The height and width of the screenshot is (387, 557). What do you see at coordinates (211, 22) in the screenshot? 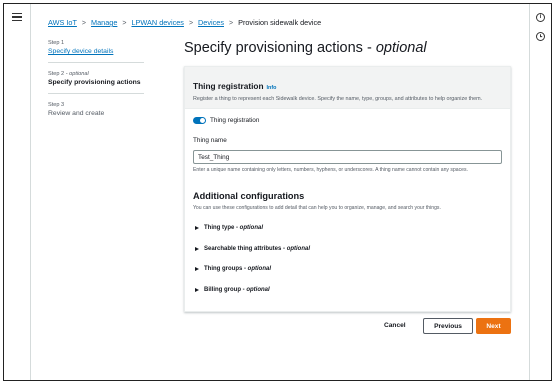
I see `breadcrumb-devices: Devices` at bounding box center [211, 22].